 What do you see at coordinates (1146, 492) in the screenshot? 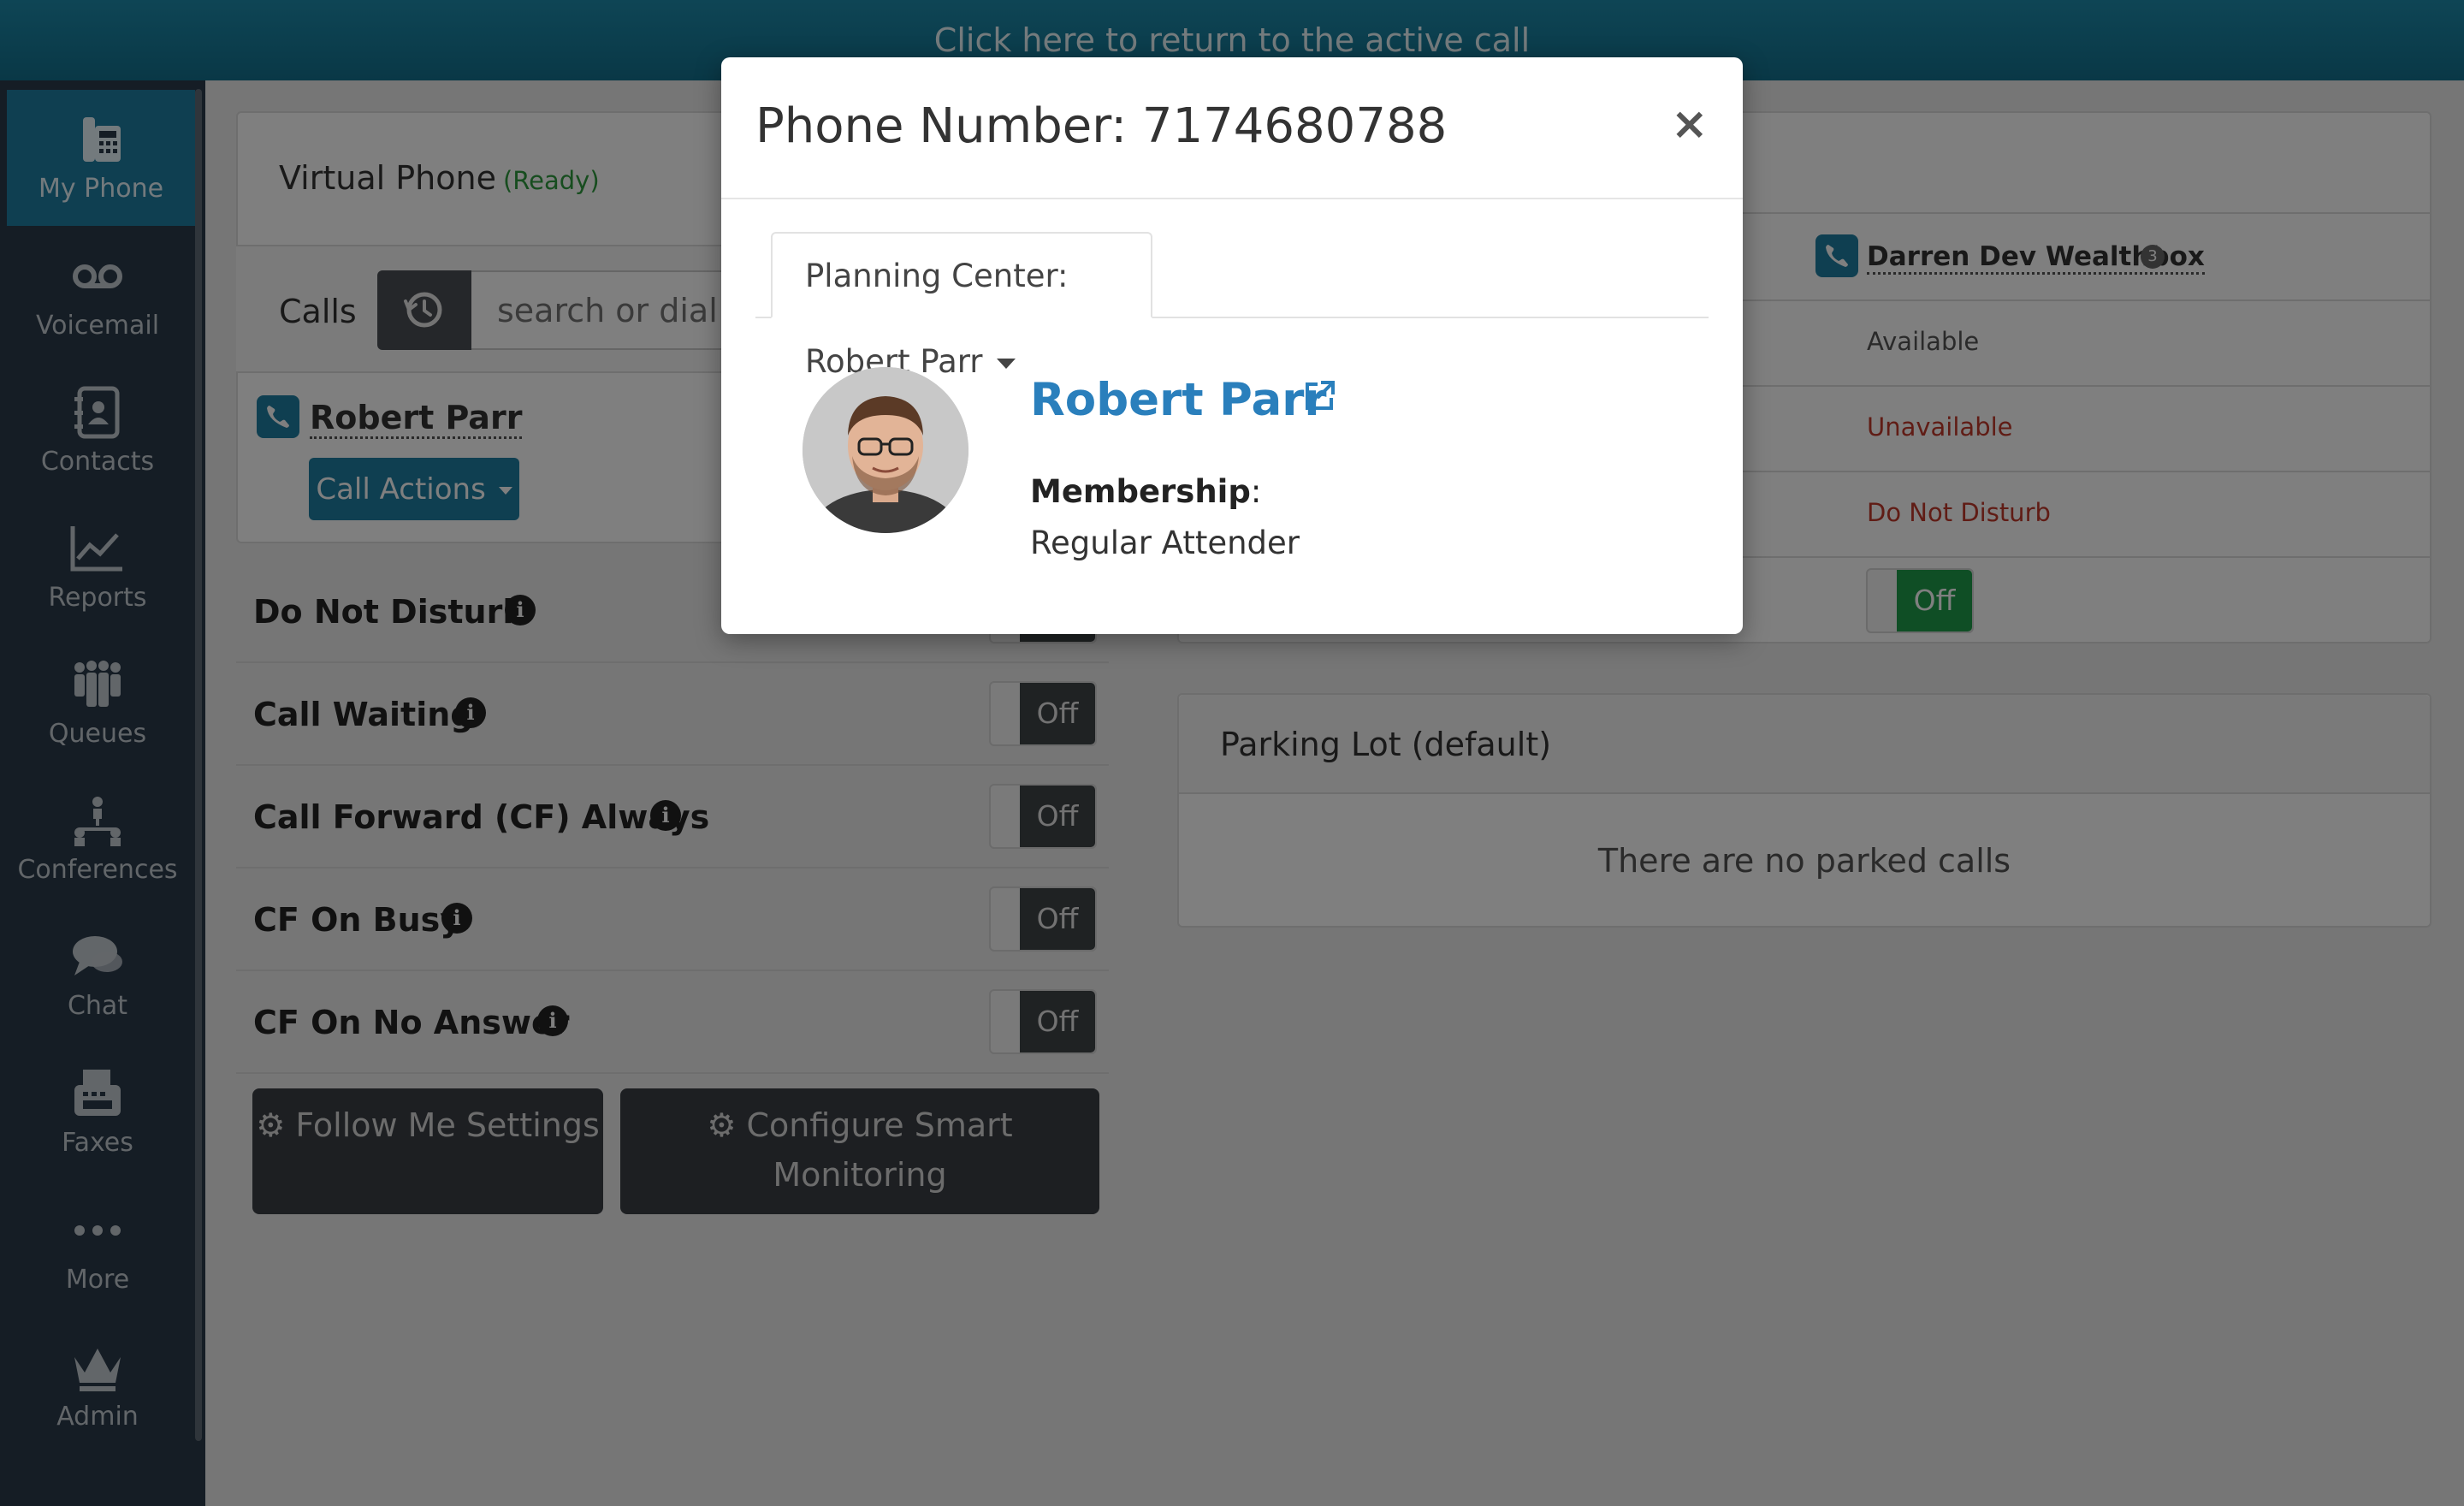
I see `membership-label: Membership:` at bounding box center [1146, 492].